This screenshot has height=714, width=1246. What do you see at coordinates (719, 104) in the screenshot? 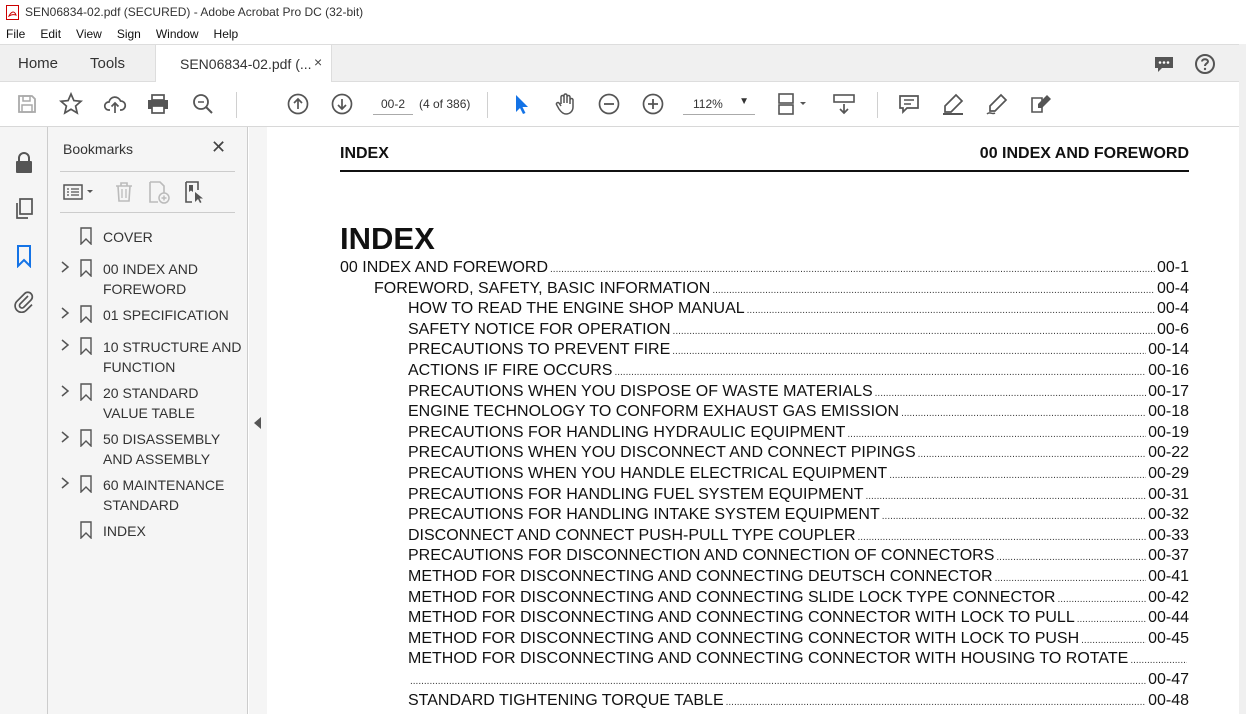
I see `zoom-level-dropdown: 112% ▼` at bounding box center [719, 104].